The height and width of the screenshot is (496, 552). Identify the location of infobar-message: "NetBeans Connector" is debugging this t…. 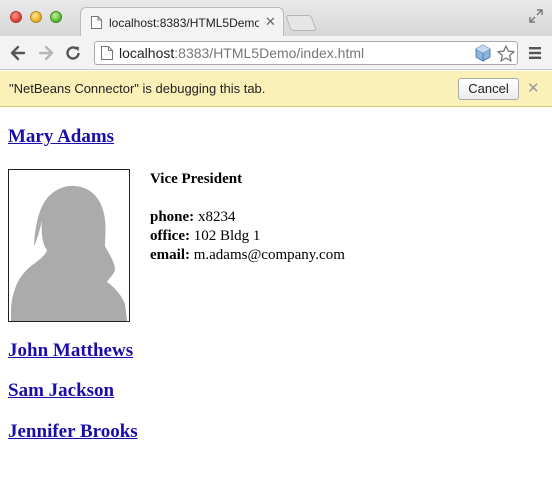
(137, 88).